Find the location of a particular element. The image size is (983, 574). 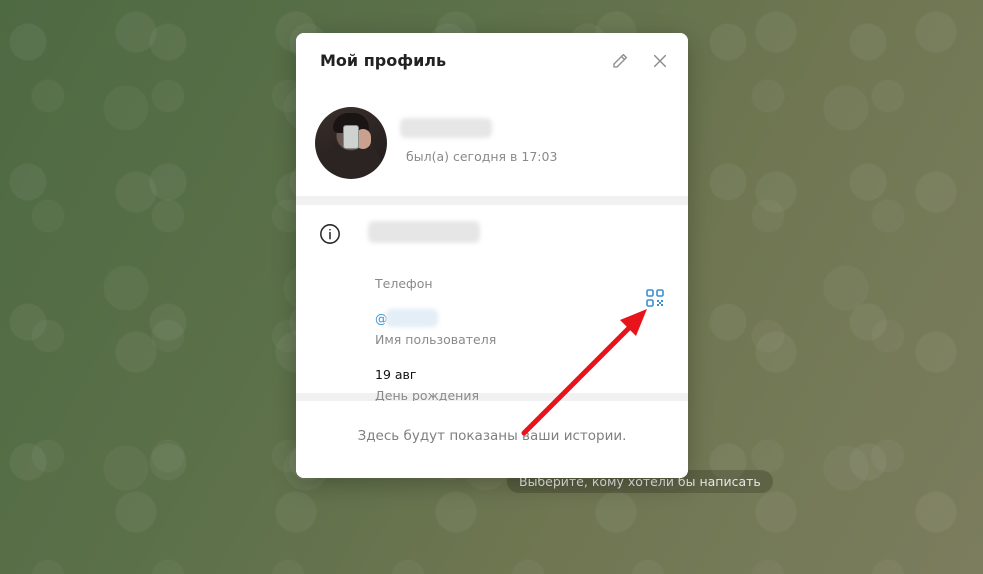

edit-button is located at coordinates (620, 61).